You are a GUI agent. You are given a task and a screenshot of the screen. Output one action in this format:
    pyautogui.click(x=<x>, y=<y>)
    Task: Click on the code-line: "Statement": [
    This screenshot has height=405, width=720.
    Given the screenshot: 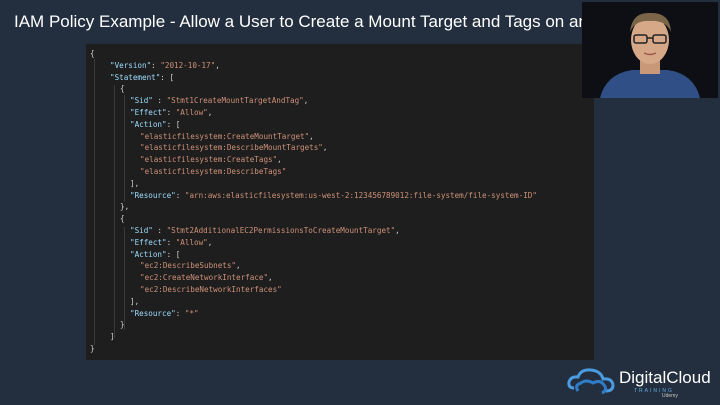 What is the action you would take?
    pyautogui.click(x=142, y=78)
    